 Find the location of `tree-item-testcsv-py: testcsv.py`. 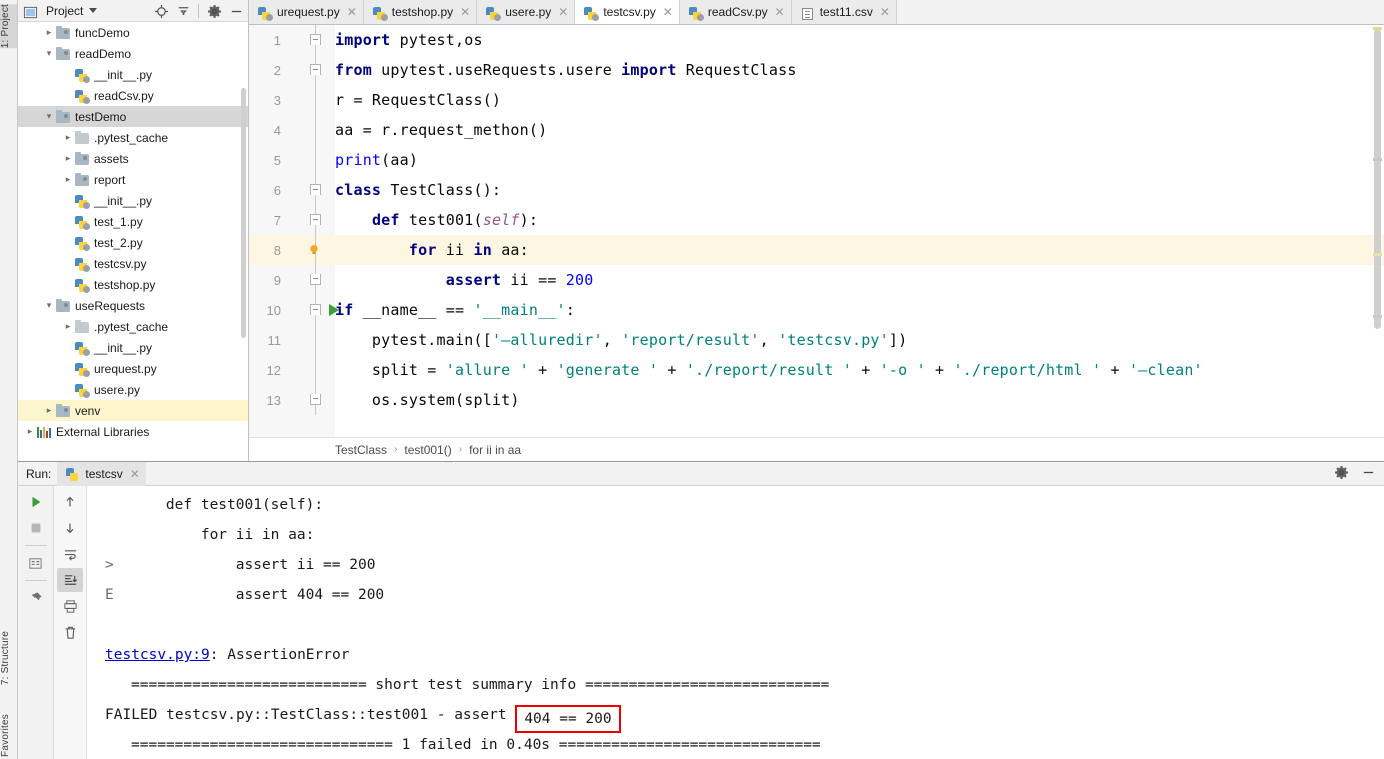

tree-item-testcsv-py: testcsv.py is located at coordinates (133, 263).